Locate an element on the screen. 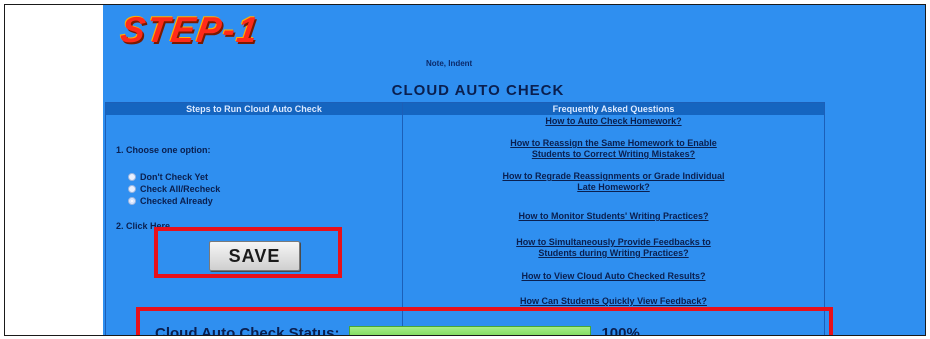 This screenshot has height=339, width=930. highlight-box-save is located at coordinates (248, 252).